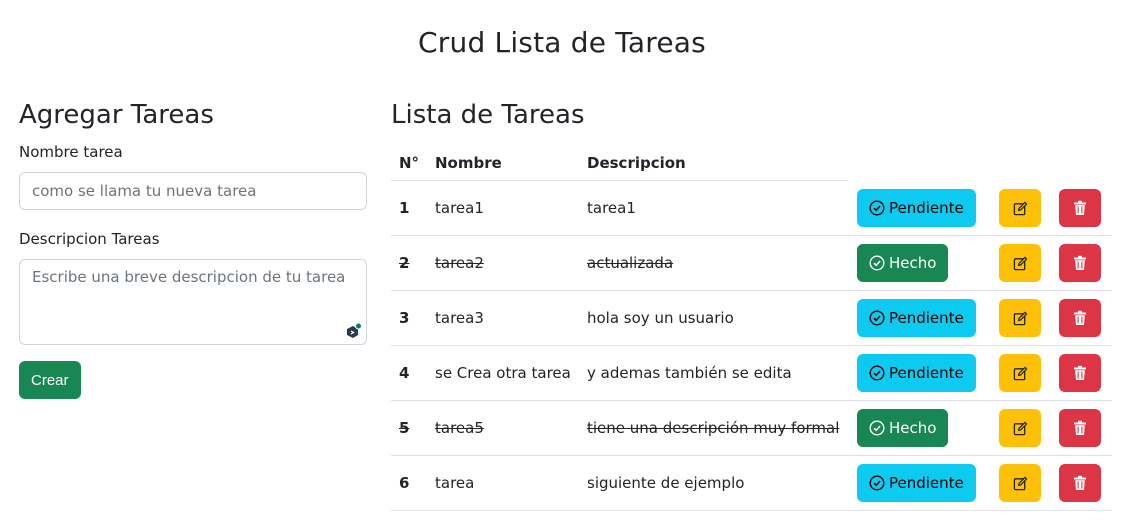 The height and width of the screenshot is (531, 1124). Describe the element at coordinates (459, 208) in the screenshot. I see `task-name: tarea1` at that location.